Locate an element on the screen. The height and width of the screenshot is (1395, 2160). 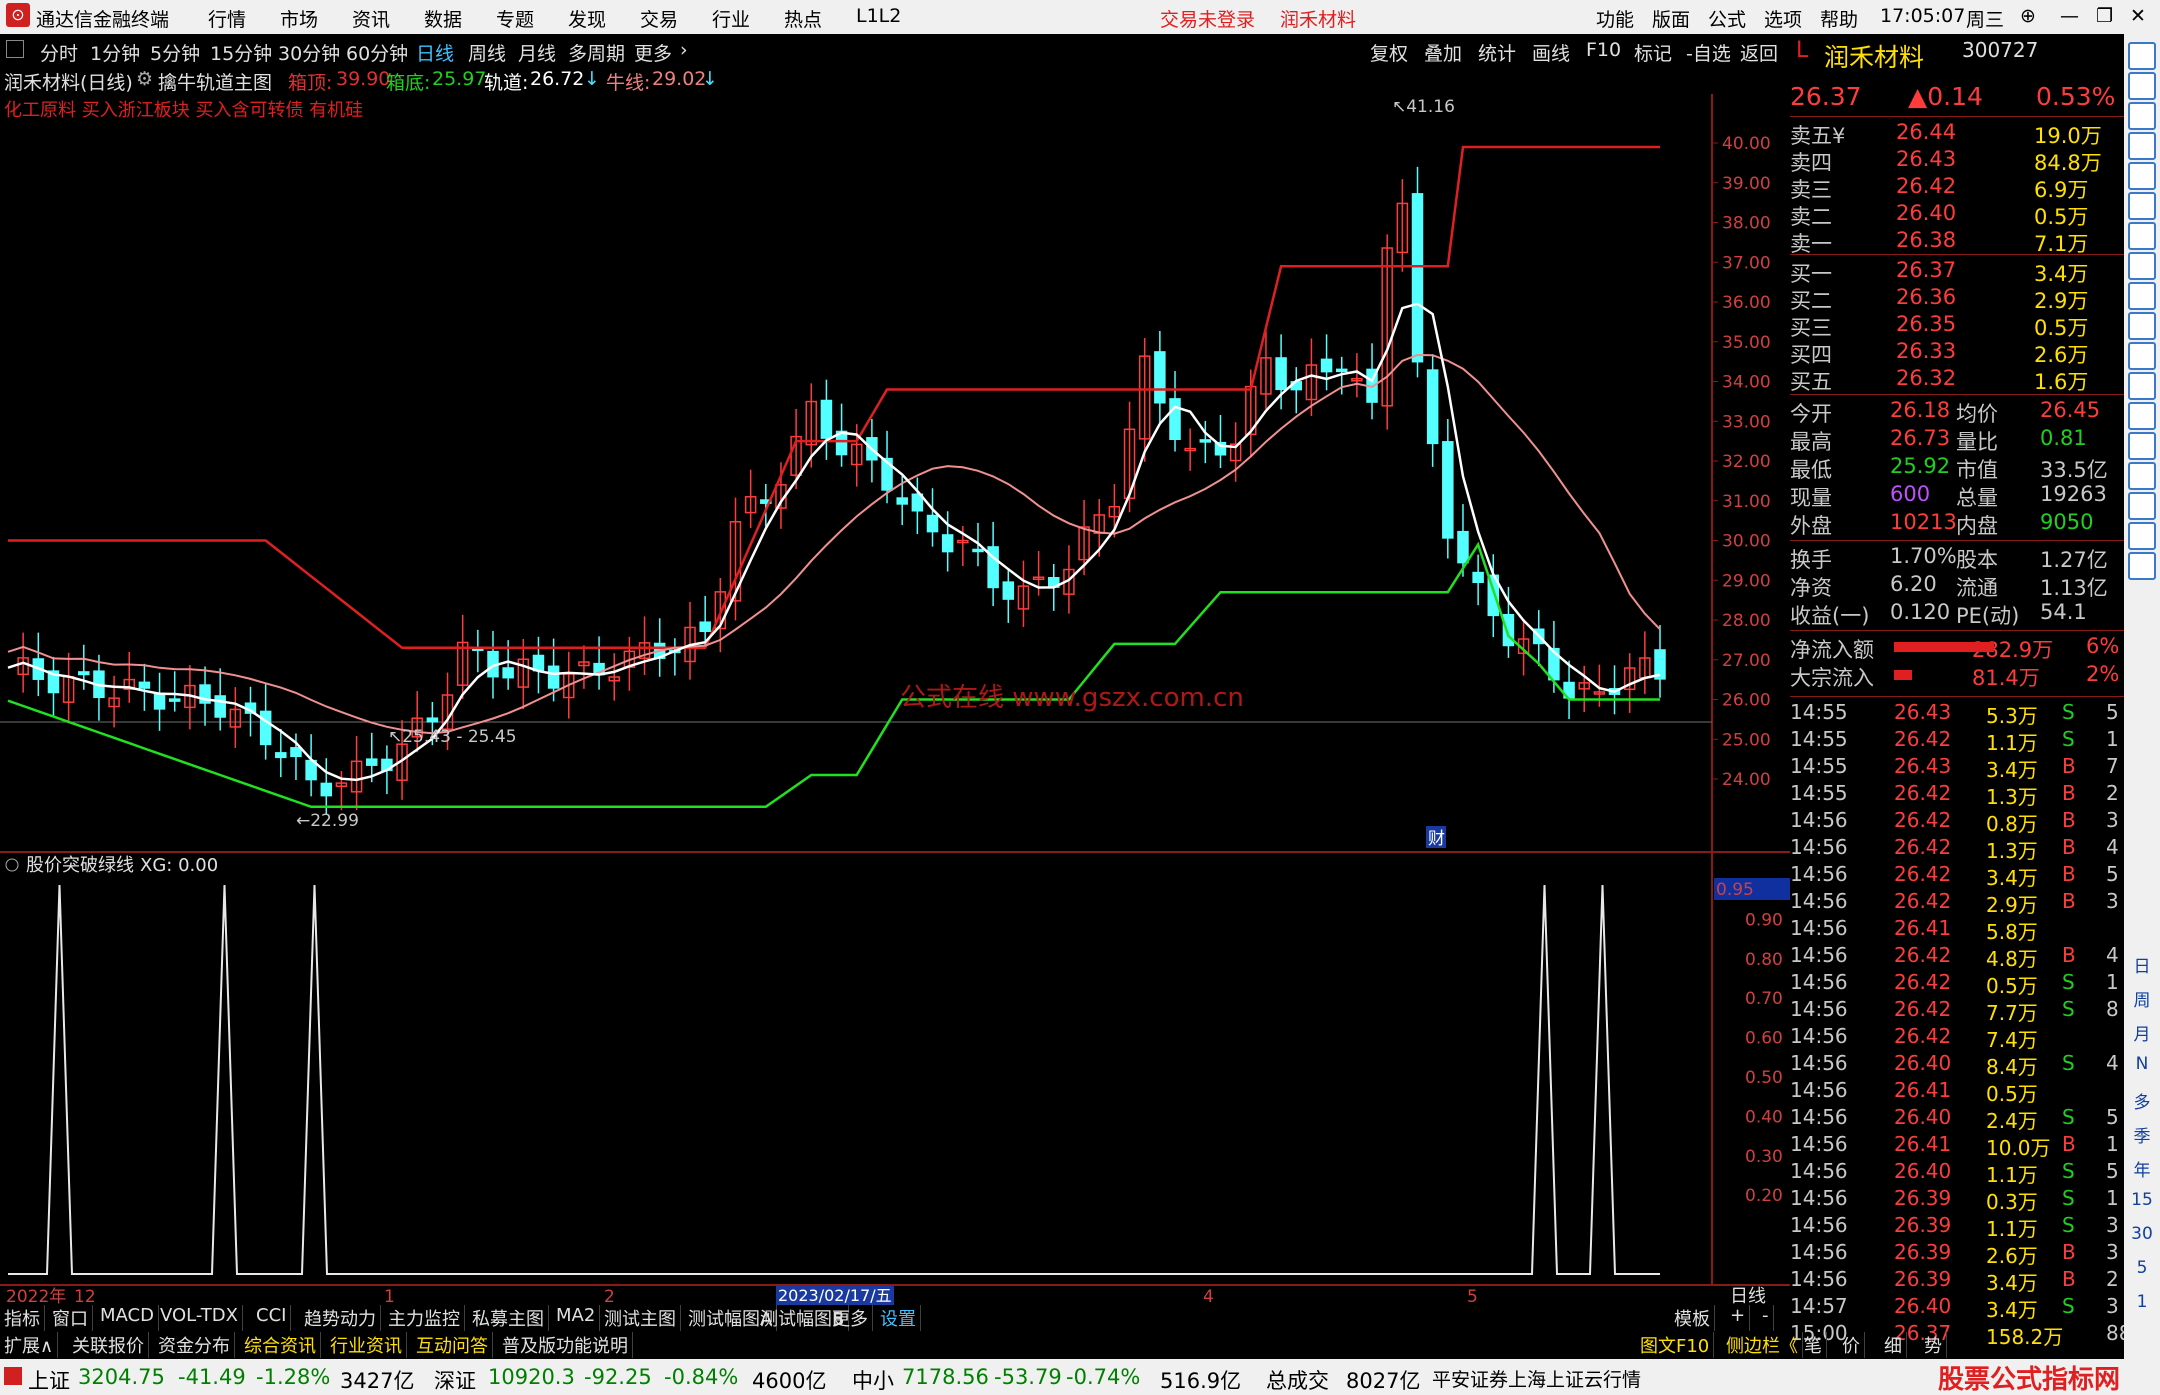
period-shortcut: 月 is located at coordinates (2142, 1032).